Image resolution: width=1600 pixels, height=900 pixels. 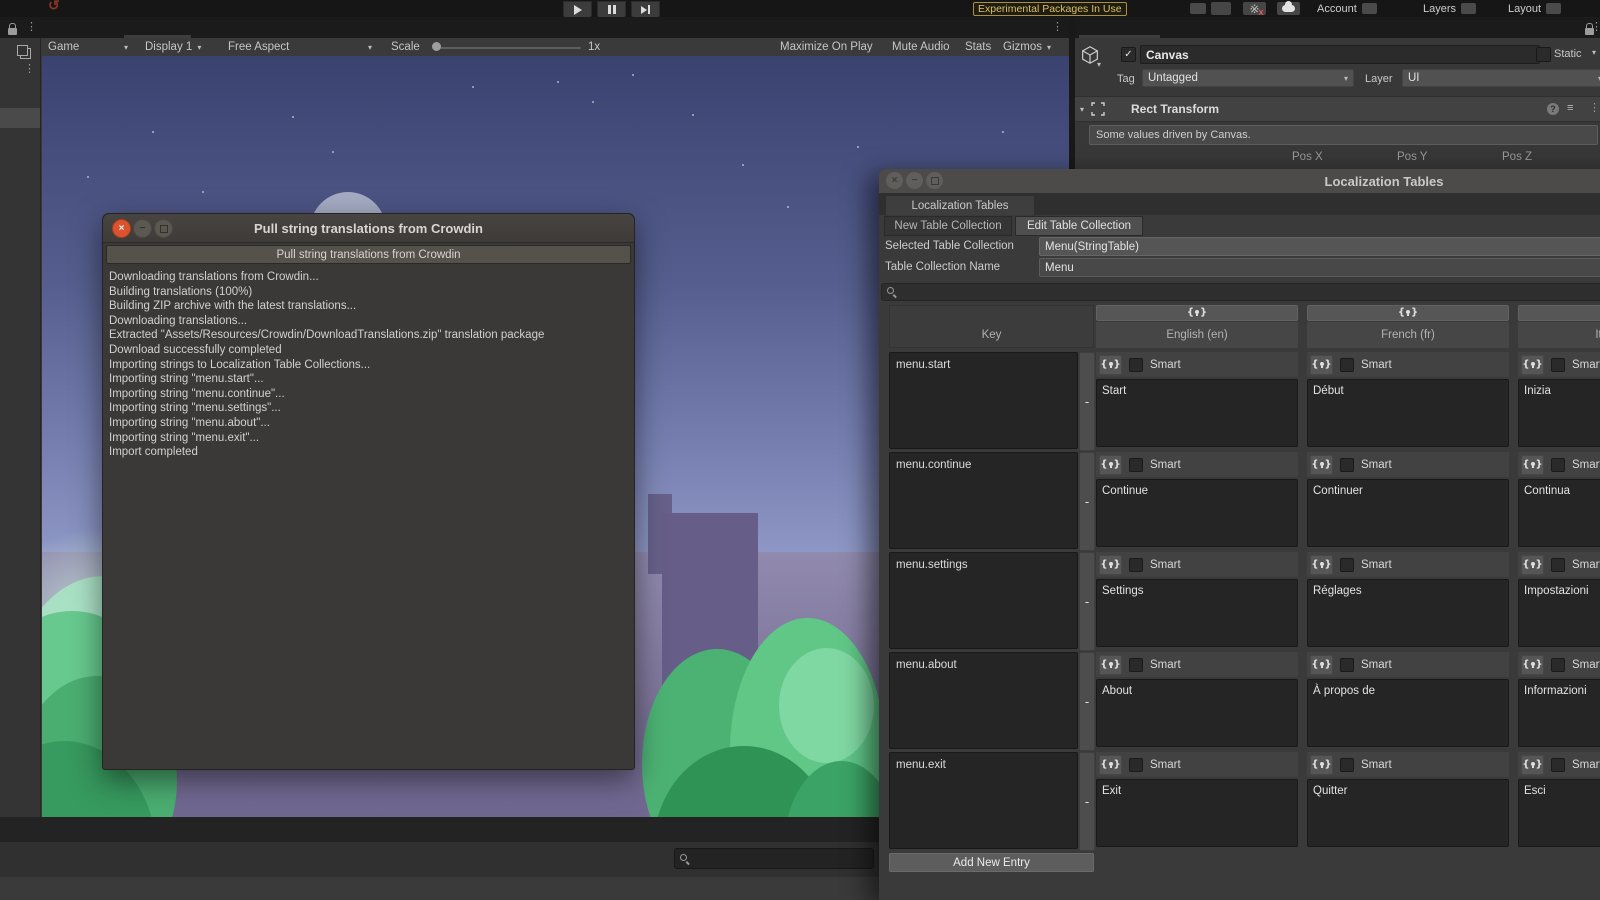 I want to click on translation-textarea: Informazioni, so click(x=1559, y=713).